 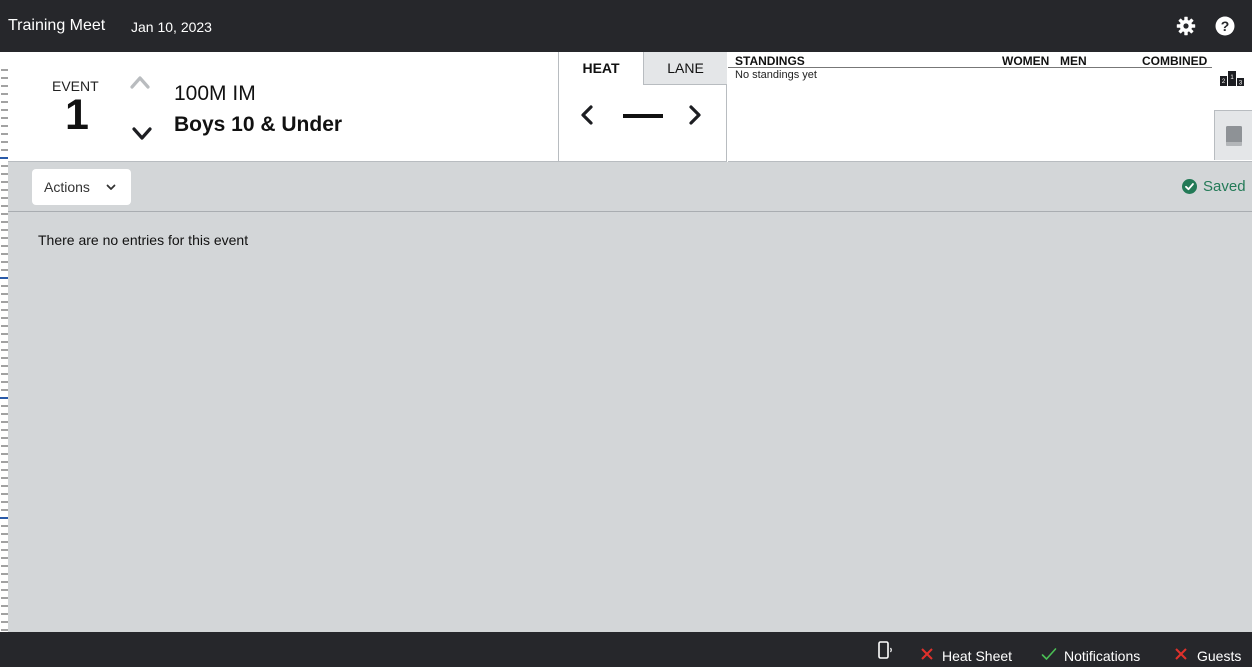 I want to click on status-heat-sheet: Heat Sheet, so click(x=977, y=656).